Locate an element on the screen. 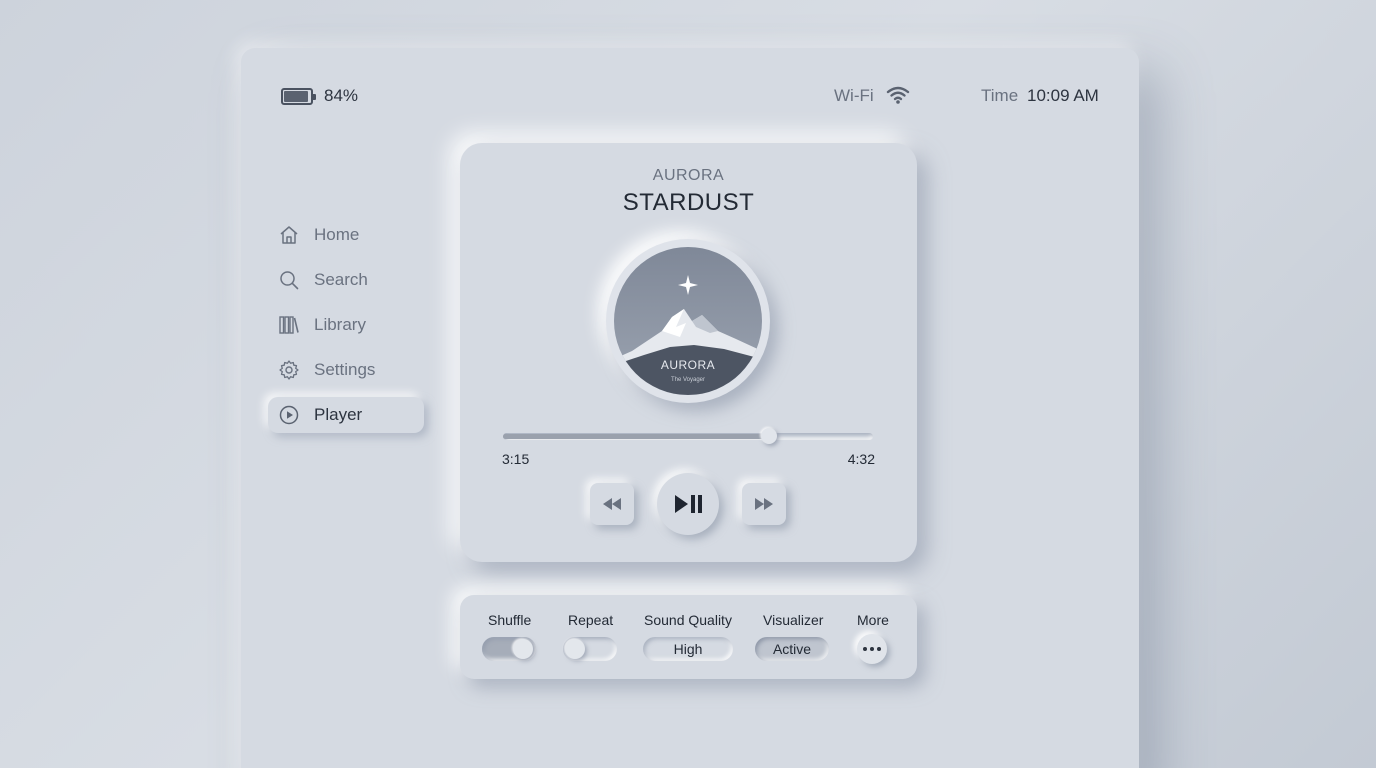 The width and height of the screenshot is (1376, 768). sidebar-item-label: Library is located at coordinates (340, 324).